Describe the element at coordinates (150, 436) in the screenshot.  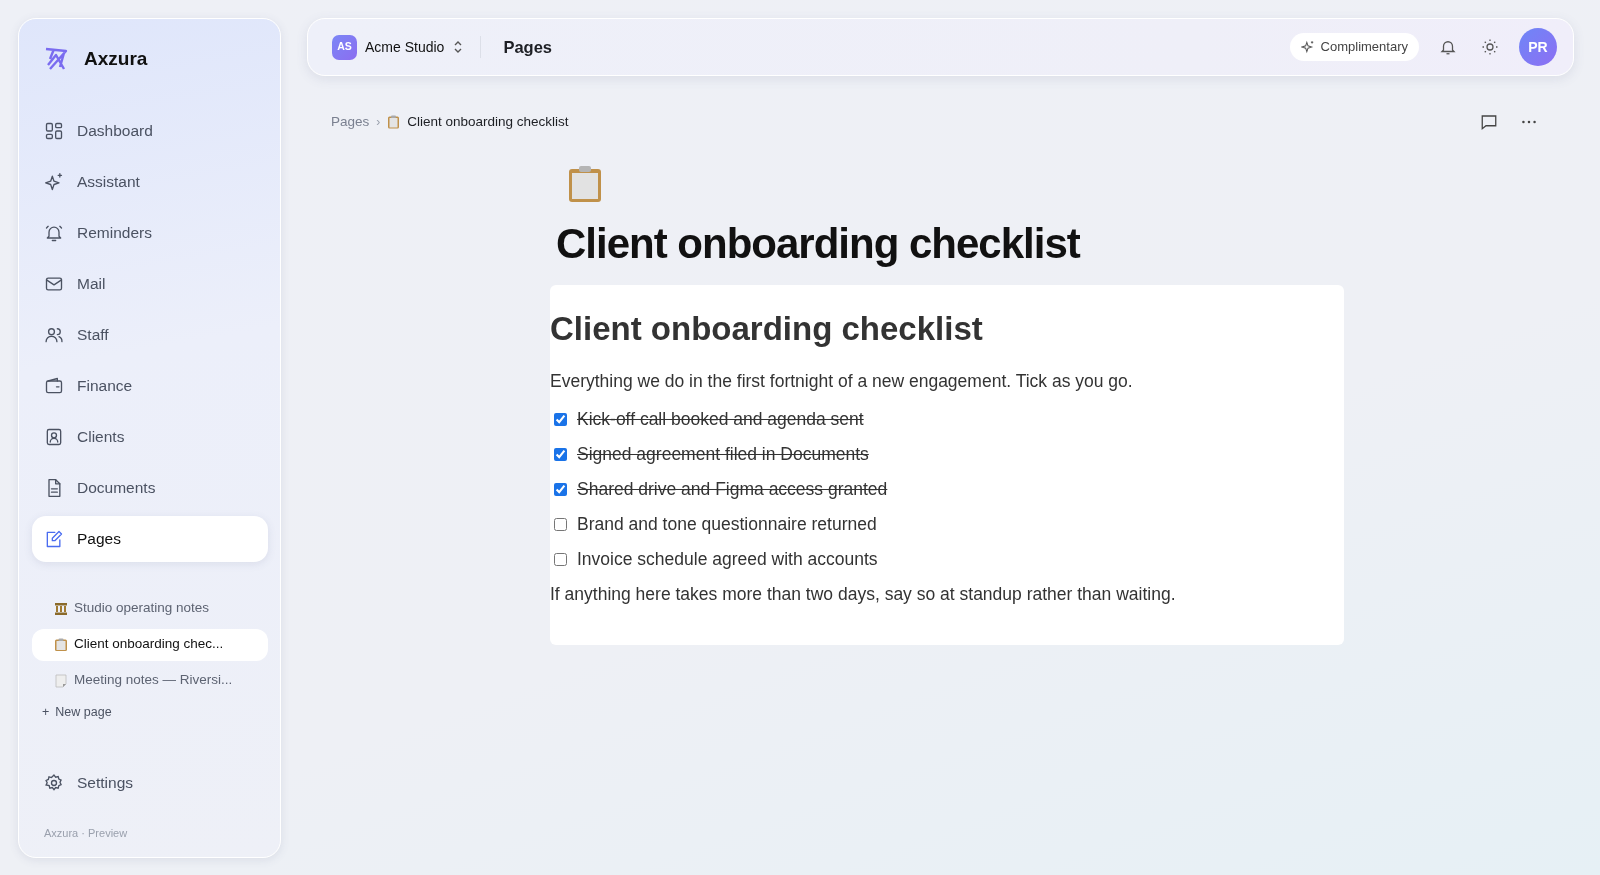
I see `sidebar-item: Clients` at that location.